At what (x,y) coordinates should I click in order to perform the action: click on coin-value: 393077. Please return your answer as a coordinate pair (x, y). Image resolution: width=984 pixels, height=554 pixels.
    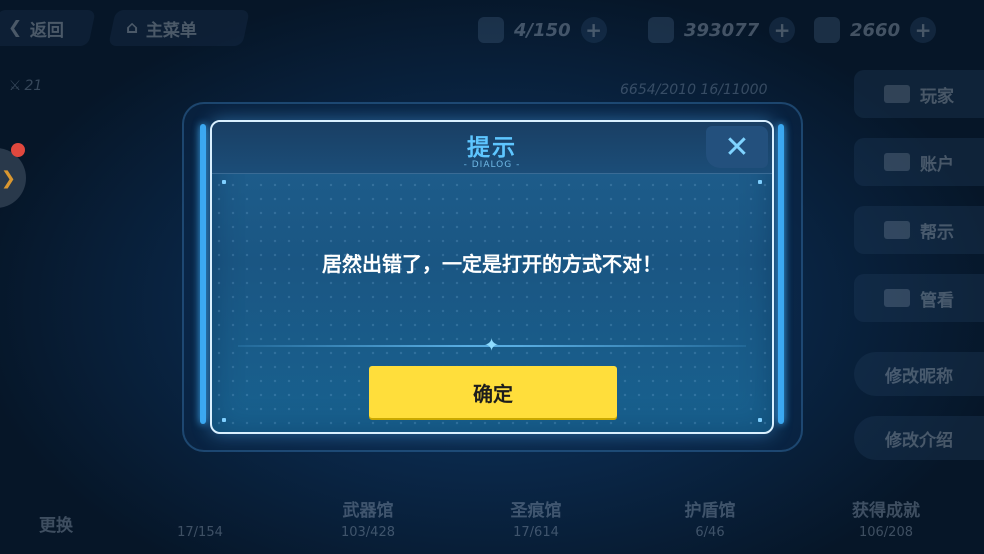
    Looking at the image, I should click on (722, 30).